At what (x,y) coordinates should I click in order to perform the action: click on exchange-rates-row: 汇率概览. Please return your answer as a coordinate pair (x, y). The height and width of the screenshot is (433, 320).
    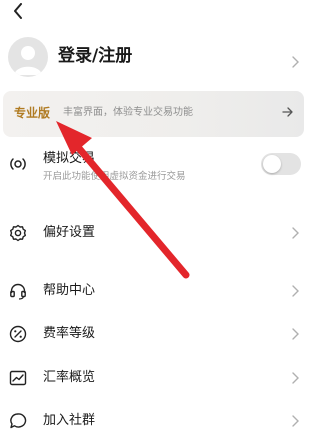
    Looking at the image, I should click on (153, 378).